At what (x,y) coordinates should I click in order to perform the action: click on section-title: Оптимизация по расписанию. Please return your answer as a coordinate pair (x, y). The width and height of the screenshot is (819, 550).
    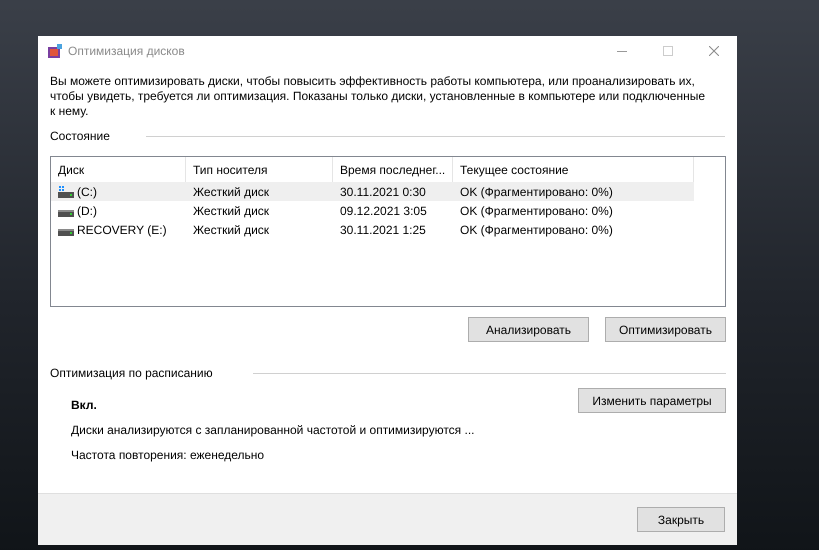
    Looking at the image, I should click on (131, 373).